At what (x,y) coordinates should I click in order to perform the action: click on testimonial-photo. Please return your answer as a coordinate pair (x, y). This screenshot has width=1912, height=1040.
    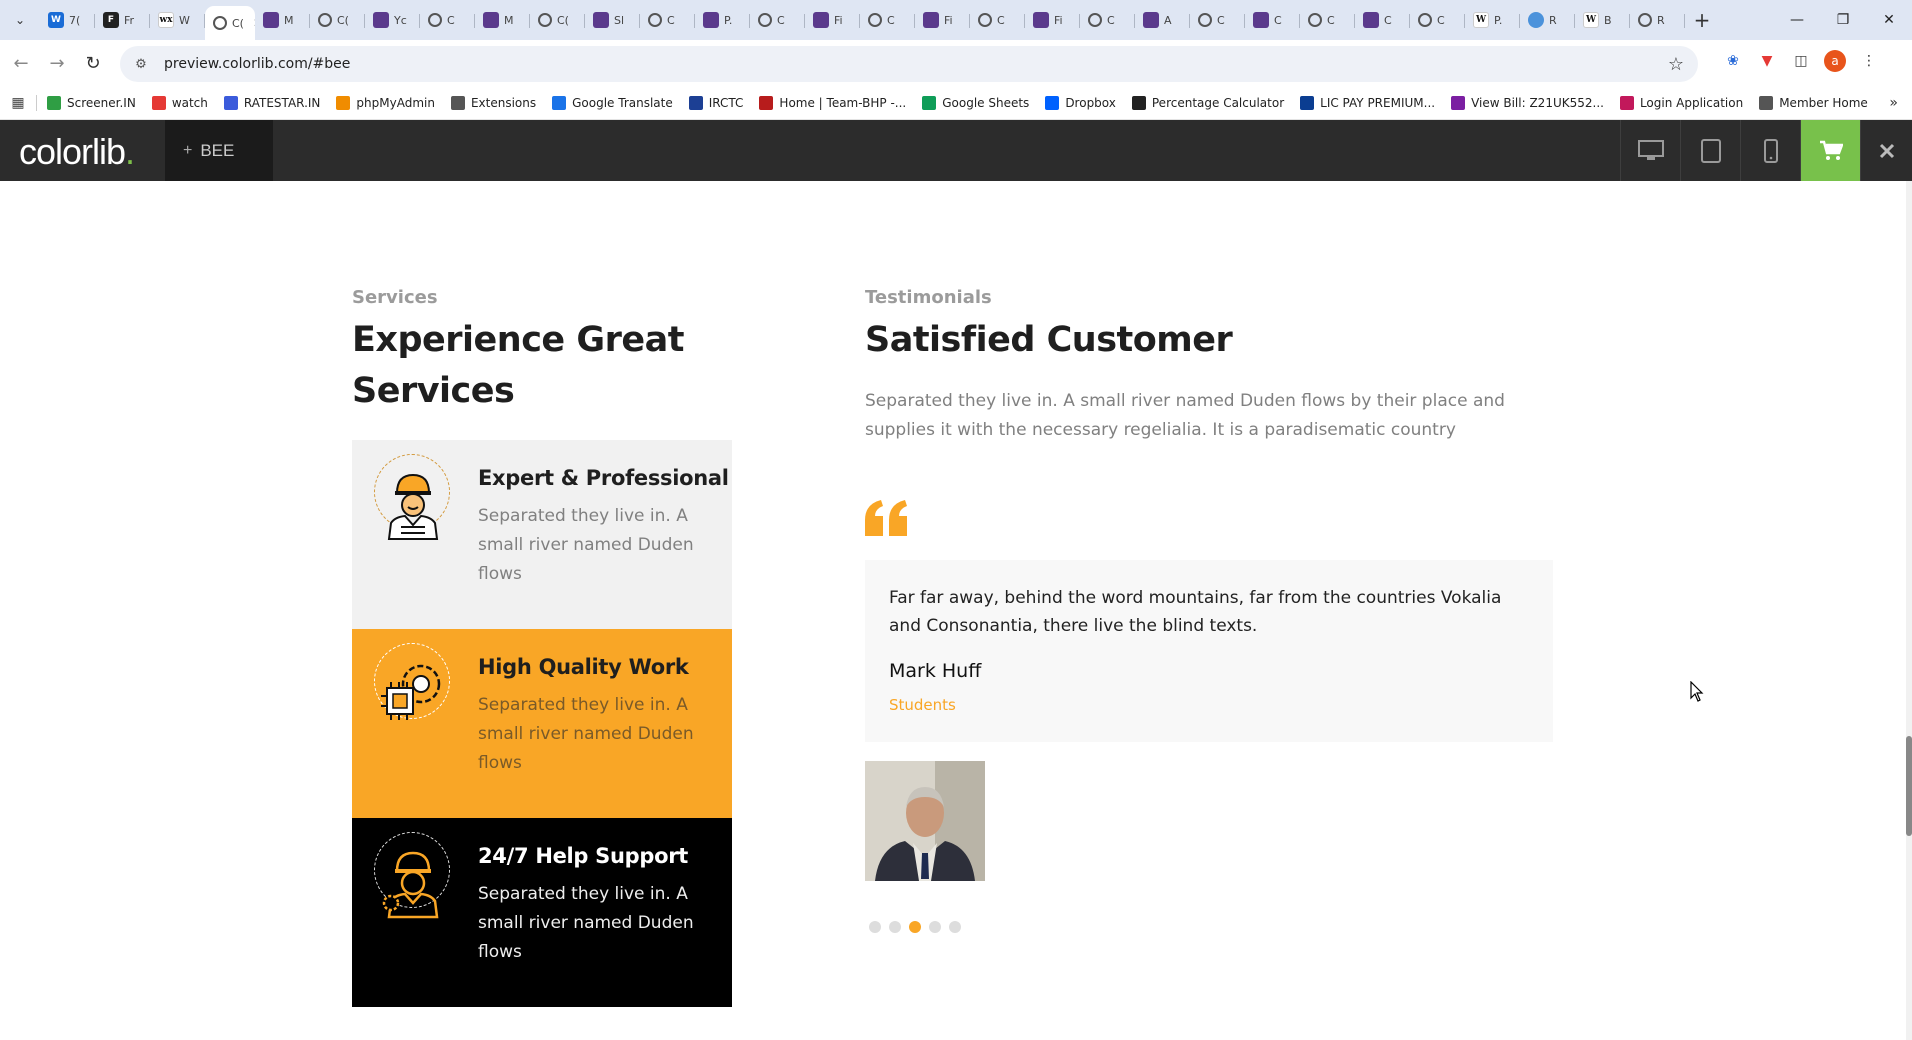
    Looking at the image, I should click on (925, 821).